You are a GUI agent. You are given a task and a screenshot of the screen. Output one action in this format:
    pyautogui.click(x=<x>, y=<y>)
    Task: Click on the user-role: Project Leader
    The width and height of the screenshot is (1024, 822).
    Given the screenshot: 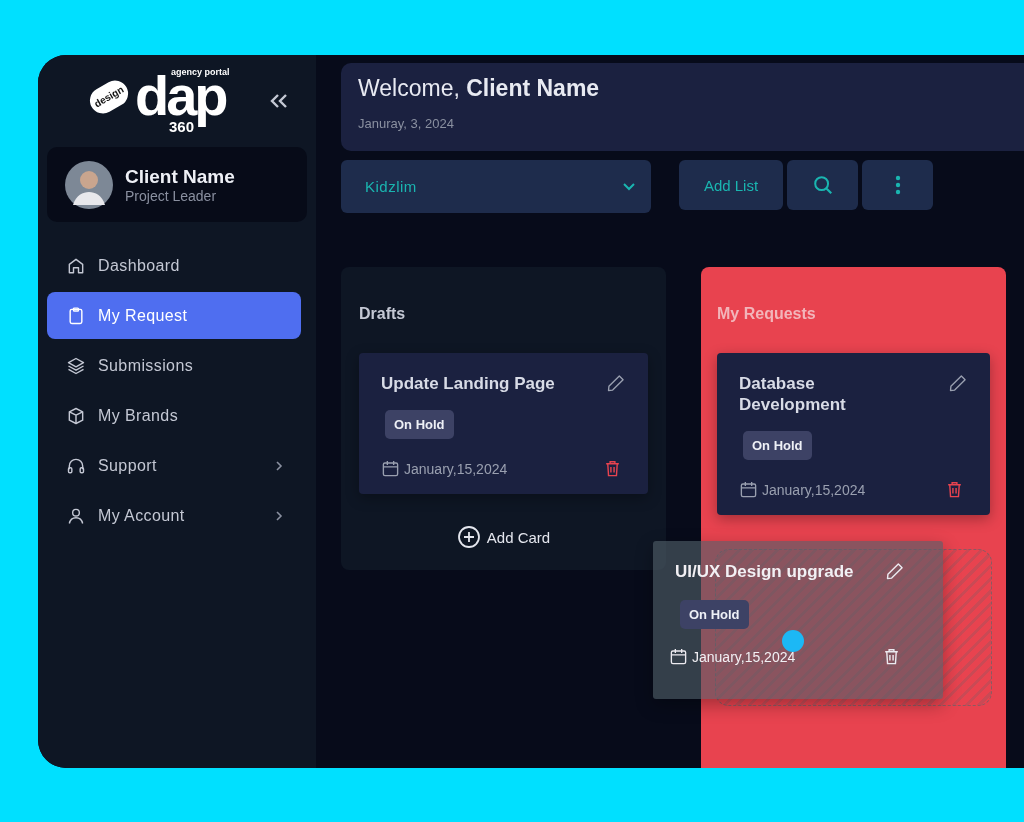 What is the action you would take?
    pyautogui.click(x=171, y=195)
    